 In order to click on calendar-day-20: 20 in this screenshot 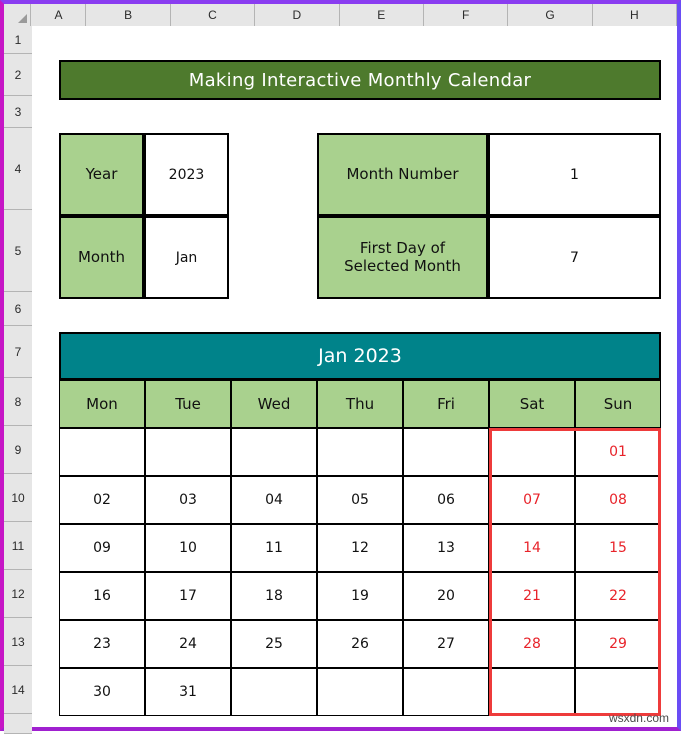, I will do `click(446, 596)`.